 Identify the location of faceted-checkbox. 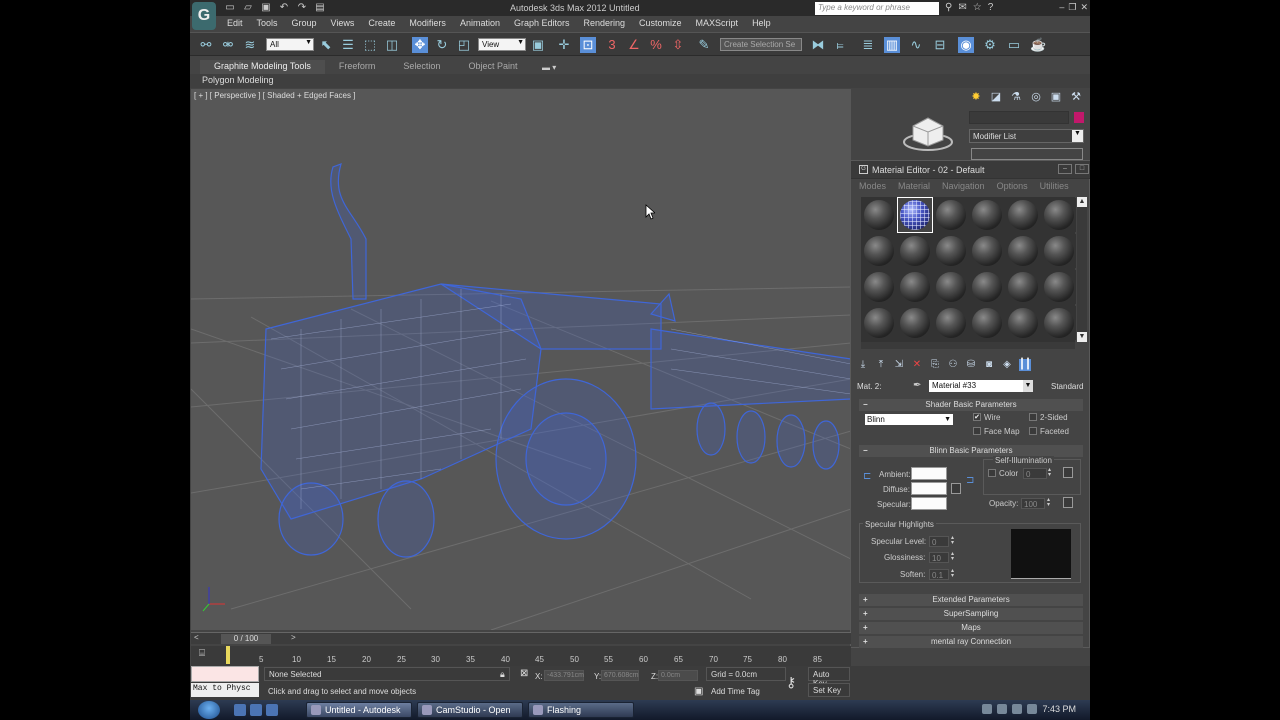
(1033, 431).